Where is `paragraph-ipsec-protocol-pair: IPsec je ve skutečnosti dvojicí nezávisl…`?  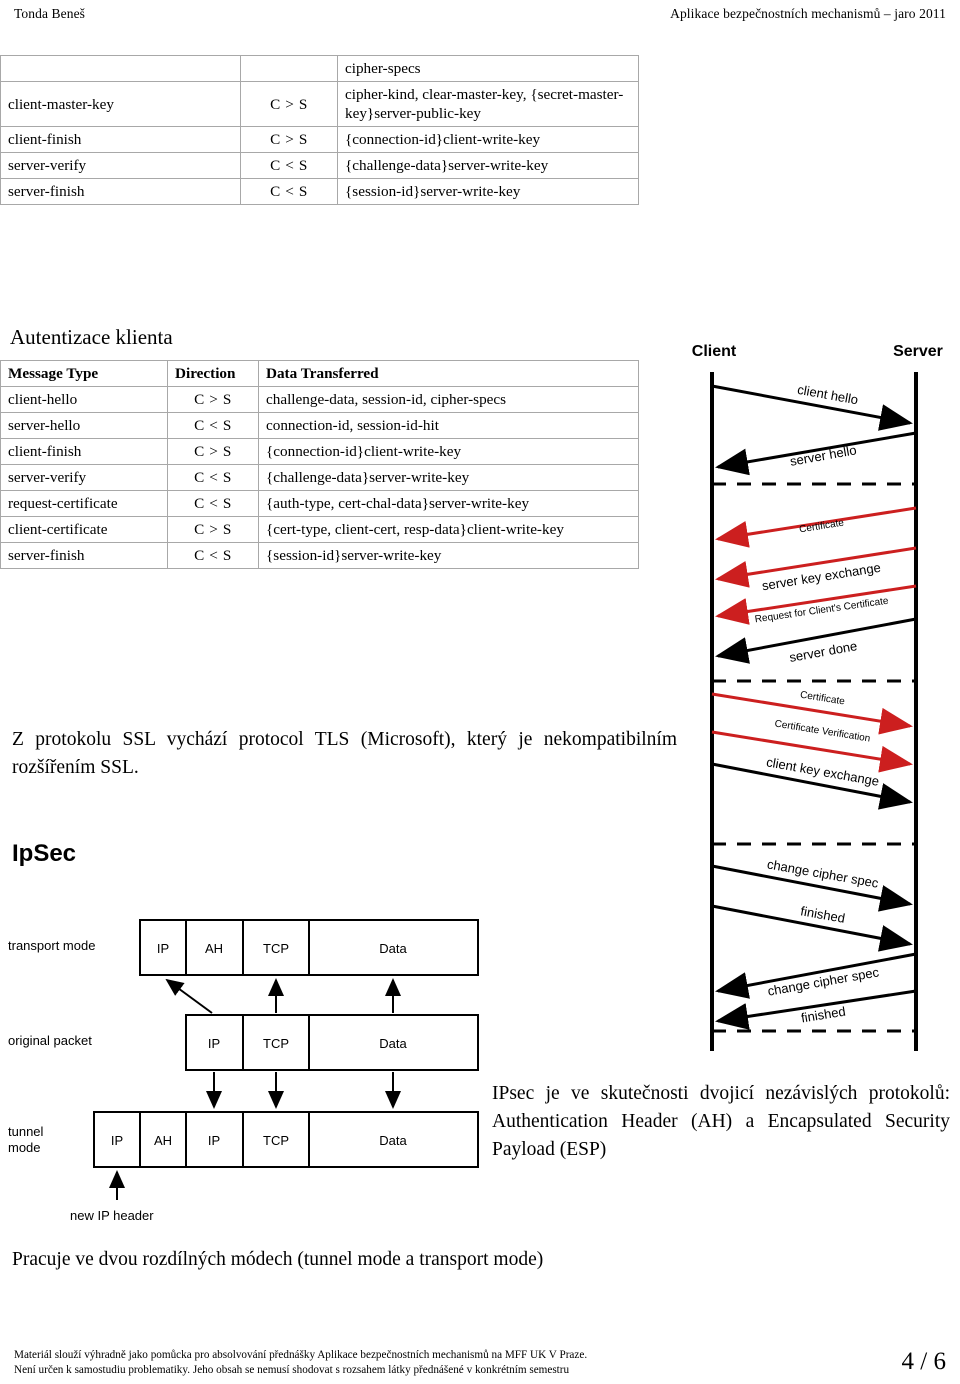 paragraph-ipsec-protocol-pair: IPsec je ve skutečnosti dvojicí nezávisl… is located at coordinates (721, 1121).